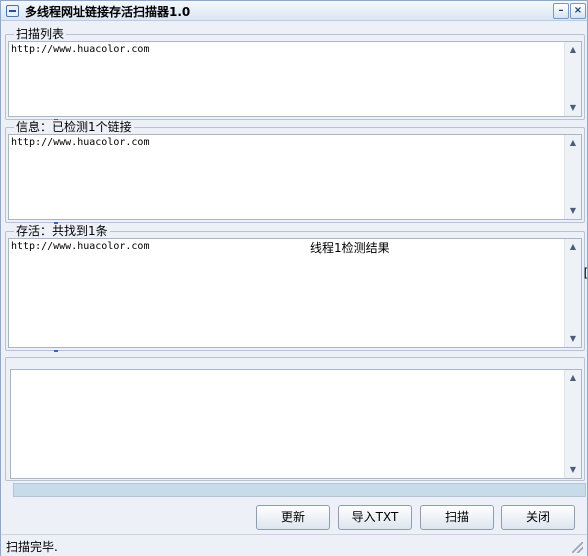 The image size is (588, 556). What do you see at coordinates (295, 79) in the screenshot?
I see `scan-list-textarea: http://www.huacolor.com ▲ ▼` at bounding box center [295, 79].